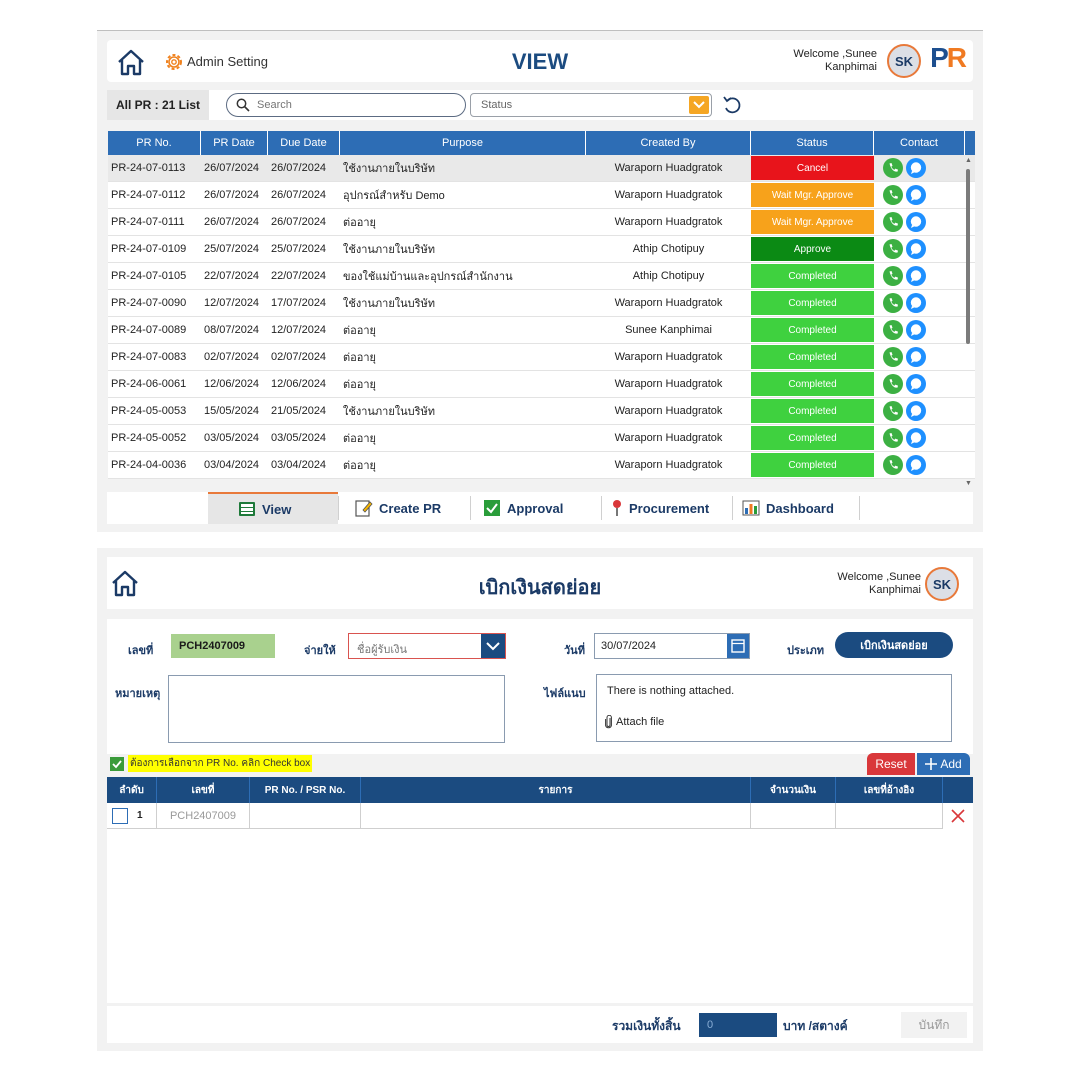 This screenshot has width=1080, height=1080. What do you see at coordinates (812, 143) in the screenshot?
I see `column-header: Status` at bounding box center [812, 143].